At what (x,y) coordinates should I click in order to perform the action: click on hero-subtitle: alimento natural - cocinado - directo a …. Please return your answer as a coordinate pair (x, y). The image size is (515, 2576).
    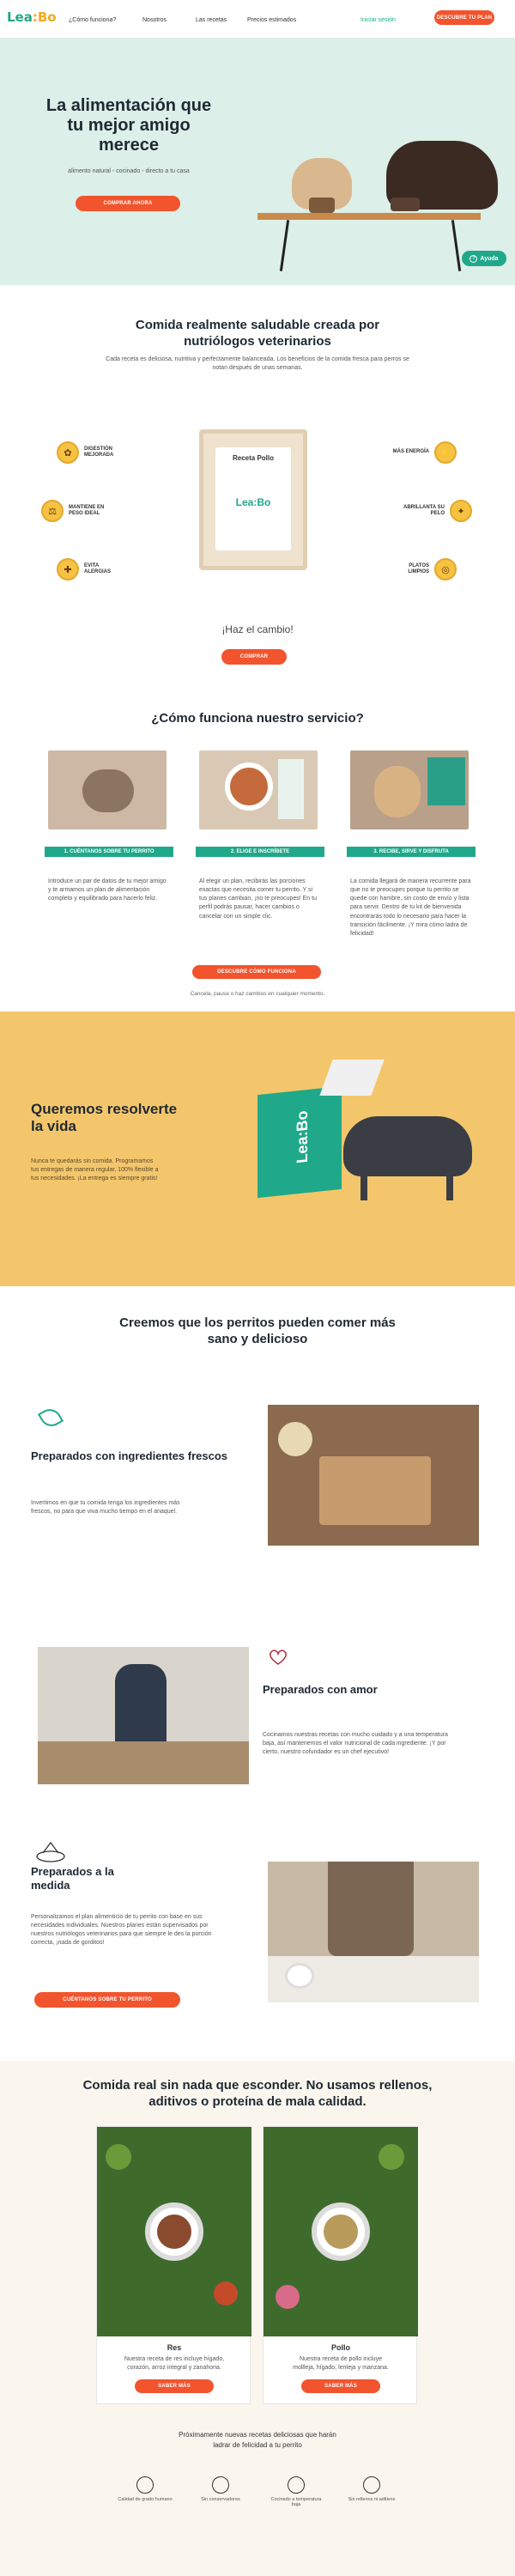
    Looking at the image, I should click on (129, 171).